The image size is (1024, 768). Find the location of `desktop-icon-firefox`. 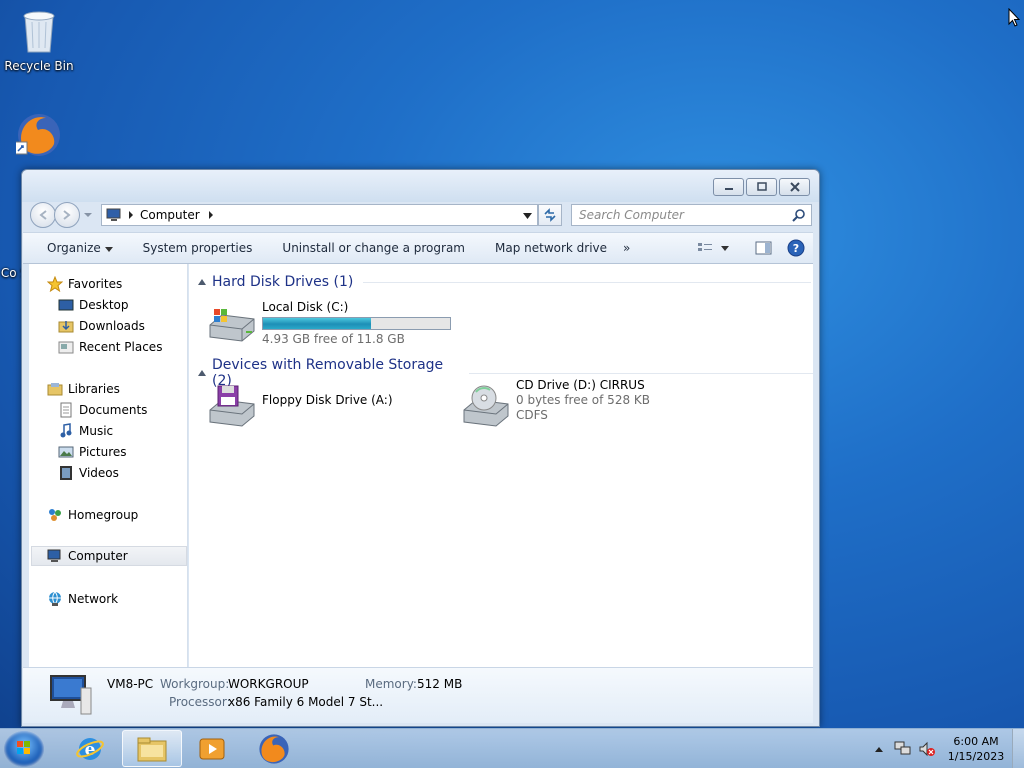

desktop-icon-firefox is located at coordinates (39, 137).